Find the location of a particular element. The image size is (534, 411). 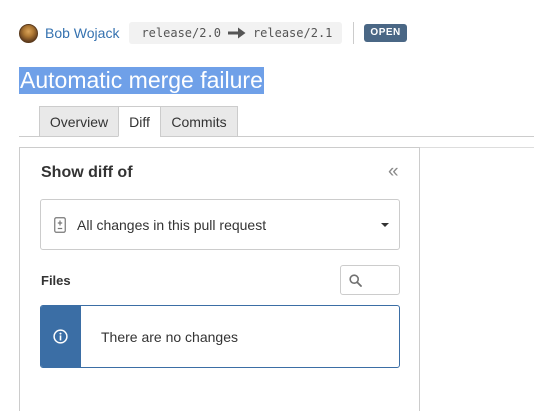

chevron-down-icon is located at coordinates (385, 225).